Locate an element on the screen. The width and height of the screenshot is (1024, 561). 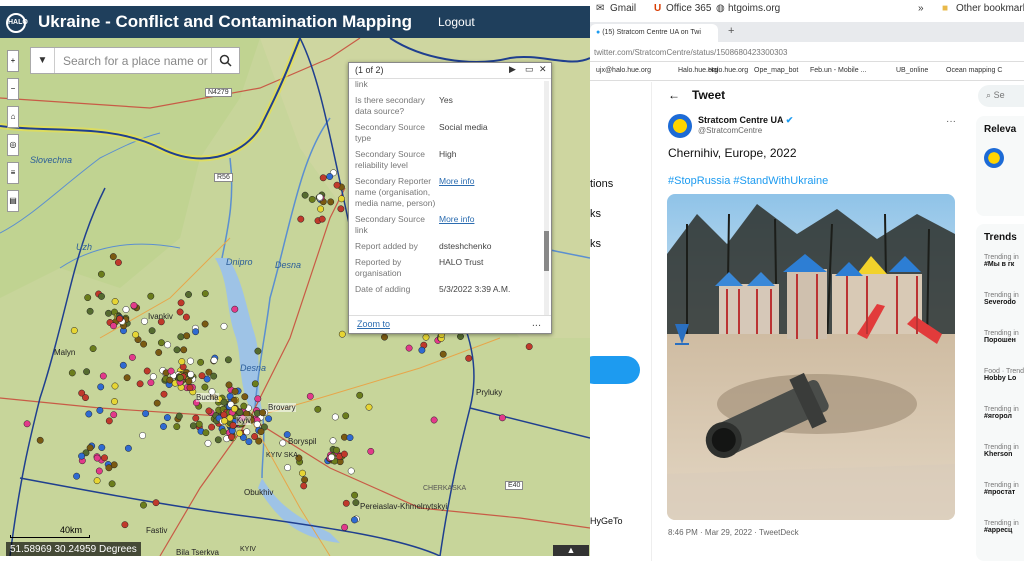
next-feature-icon: ▶ is located at coordinates (512, 69).